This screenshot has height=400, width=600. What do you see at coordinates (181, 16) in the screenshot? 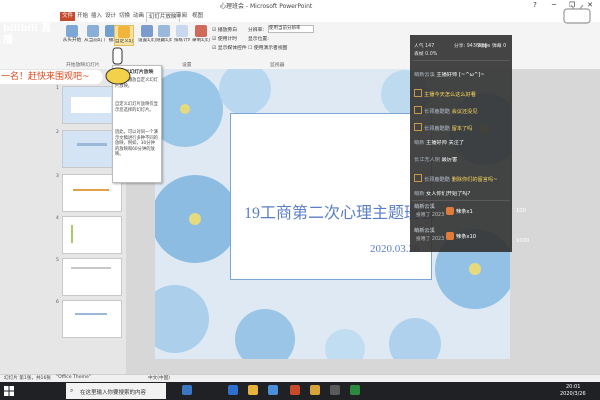
I see `tab-review: 审阅` at bounding box center [181, 16].